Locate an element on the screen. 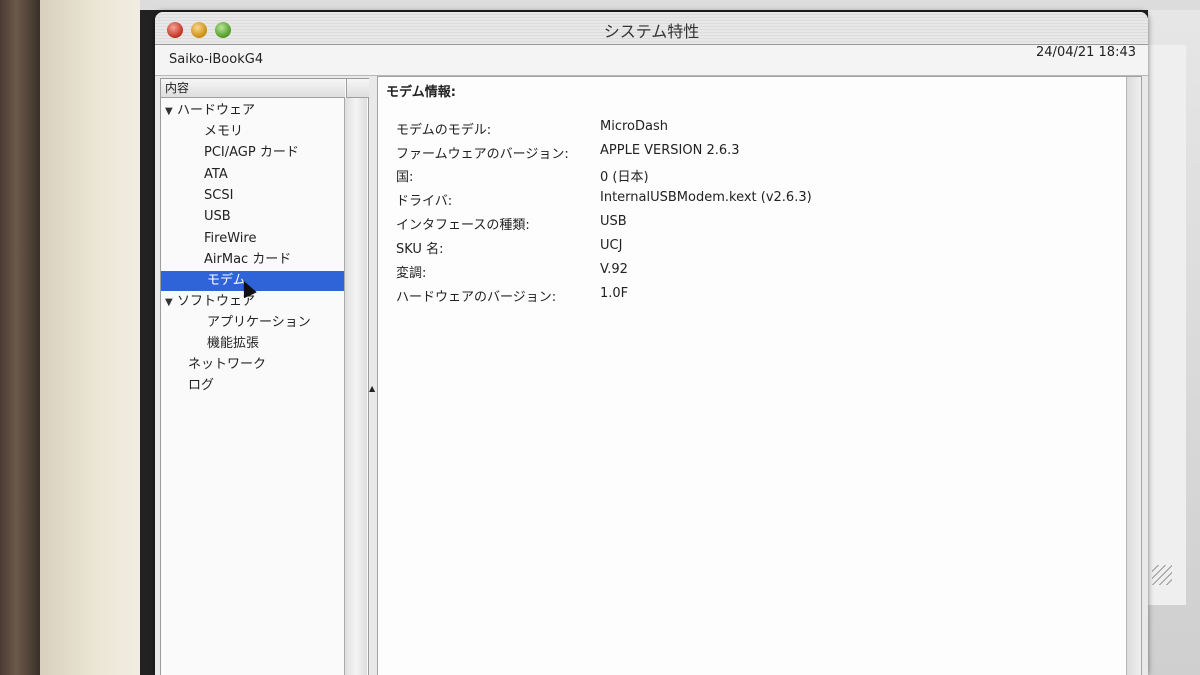 This screenshot has height=675, width=1200. menu-bar is located at coordinates (670, 5).